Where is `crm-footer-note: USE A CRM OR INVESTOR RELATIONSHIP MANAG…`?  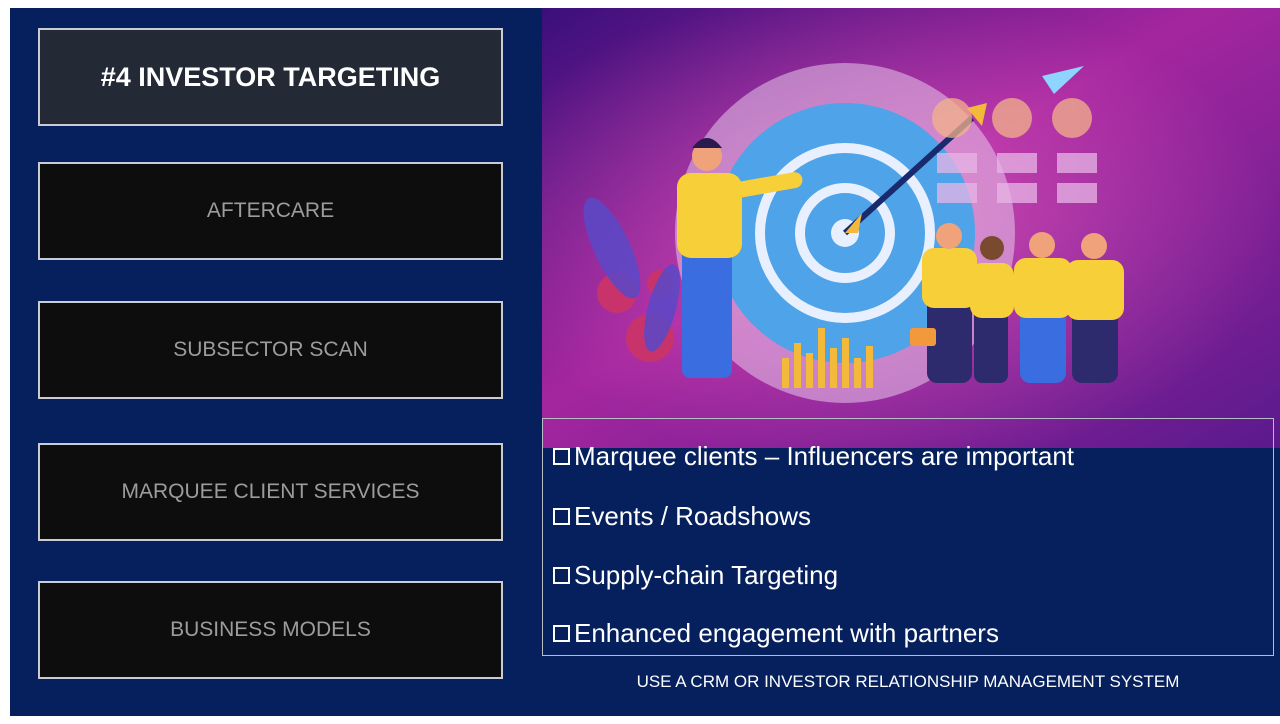
crm-footer-note: USE A CRM OR INVESTOR RELATIONSHIP MANAG… is located at coordinates (908, 681).